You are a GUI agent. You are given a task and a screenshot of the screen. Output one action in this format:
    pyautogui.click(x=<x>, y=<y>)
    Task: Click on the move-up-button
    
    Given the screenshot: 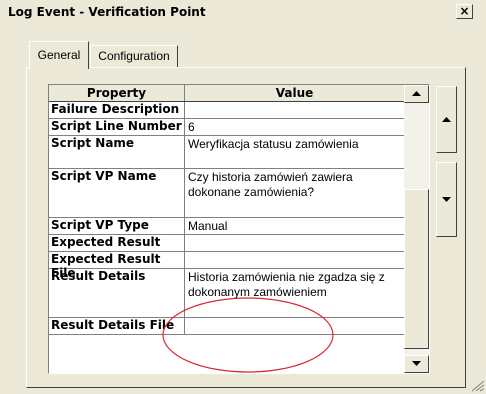 What is the action you would take?
    pyautogui.click(x=446, y=119)
    